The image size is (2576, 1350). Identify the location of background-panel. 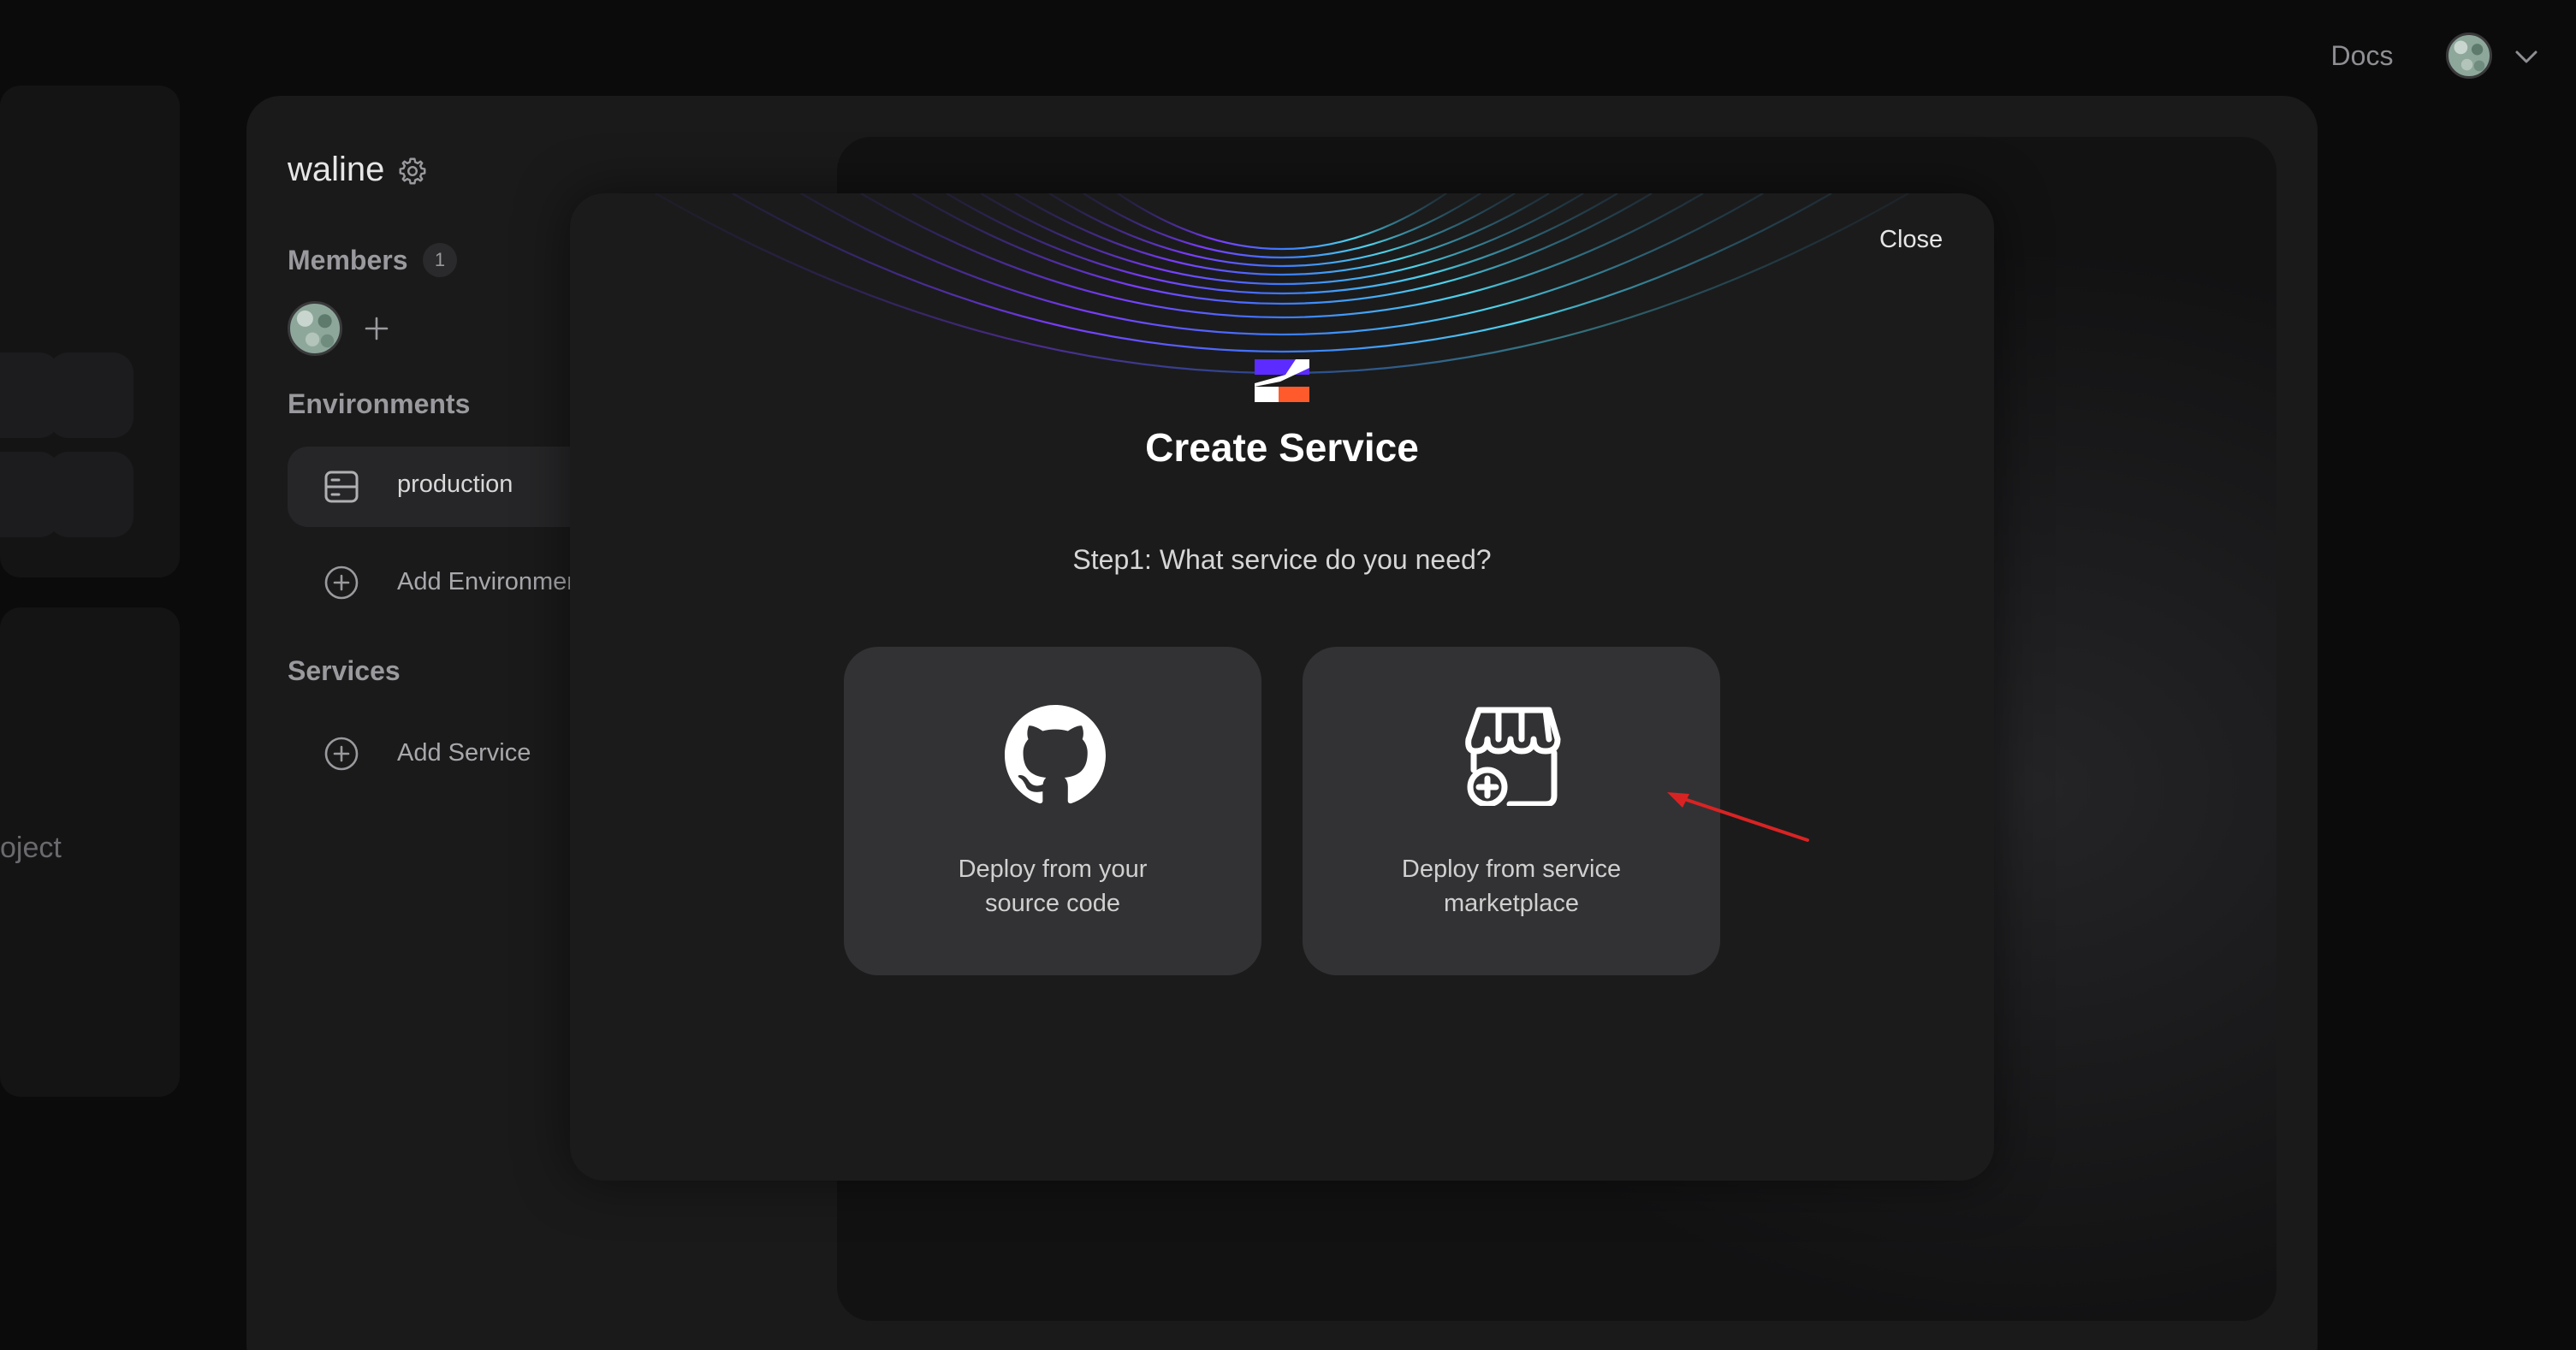
(90, 331).